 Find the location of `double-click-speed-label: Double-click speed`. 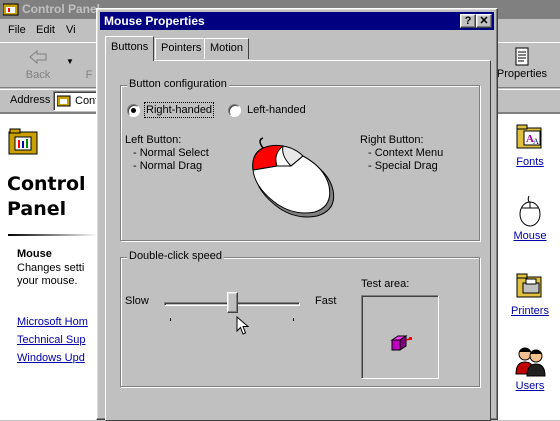

double-click-speed-label: Double-click speed is located at coordinates (175, 256).